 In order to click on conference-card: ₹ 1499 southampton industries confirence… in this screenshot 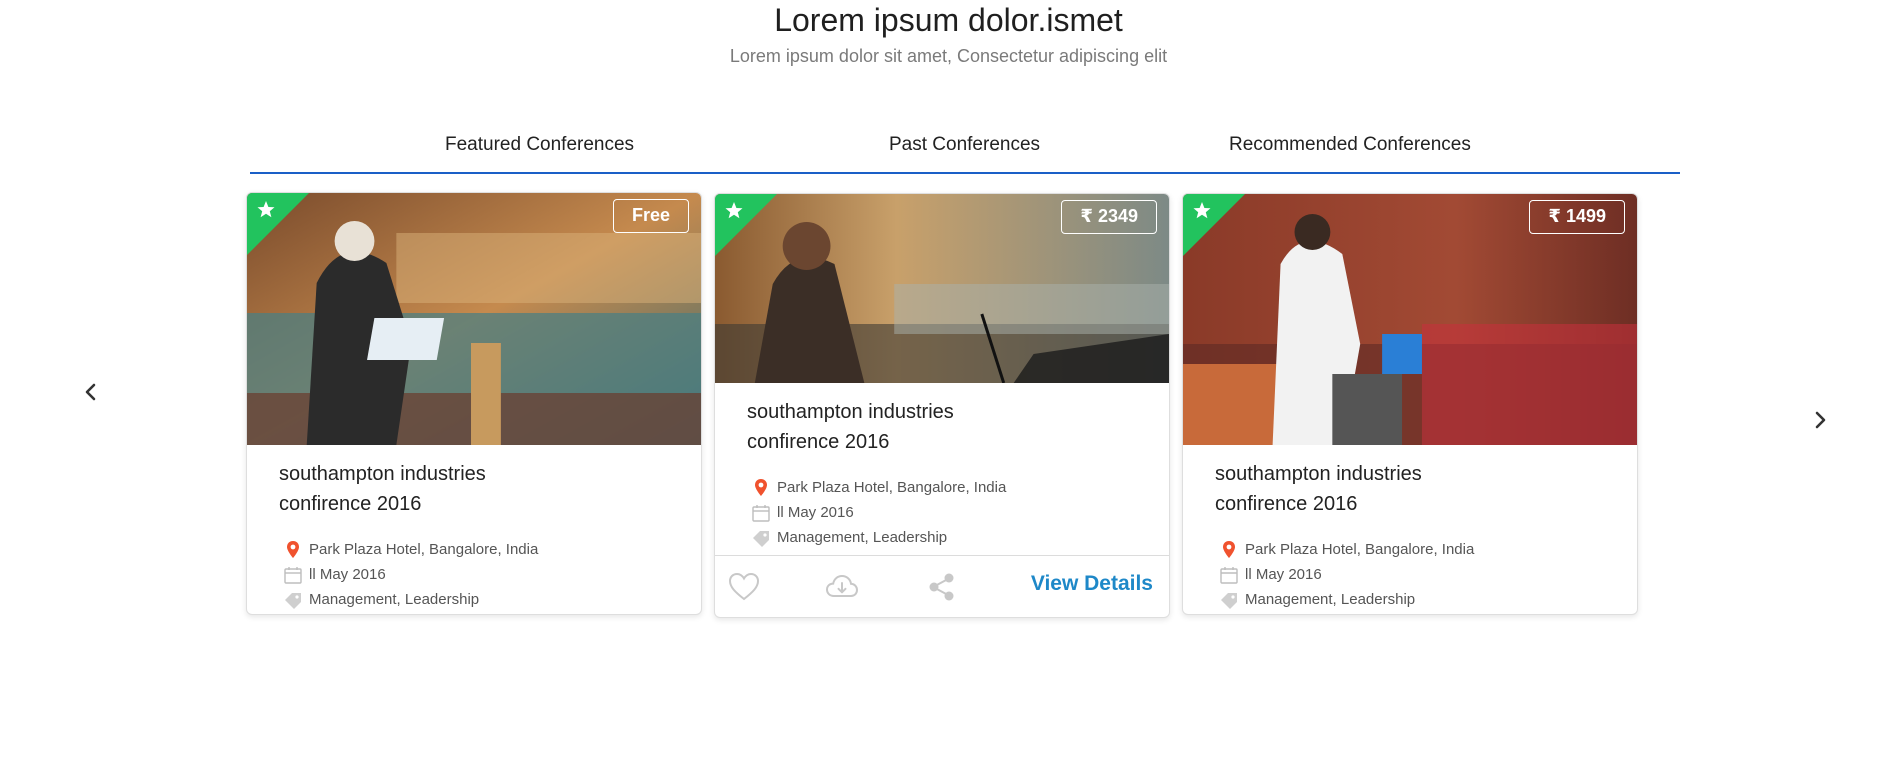, I will do `click(1410, 404)`.